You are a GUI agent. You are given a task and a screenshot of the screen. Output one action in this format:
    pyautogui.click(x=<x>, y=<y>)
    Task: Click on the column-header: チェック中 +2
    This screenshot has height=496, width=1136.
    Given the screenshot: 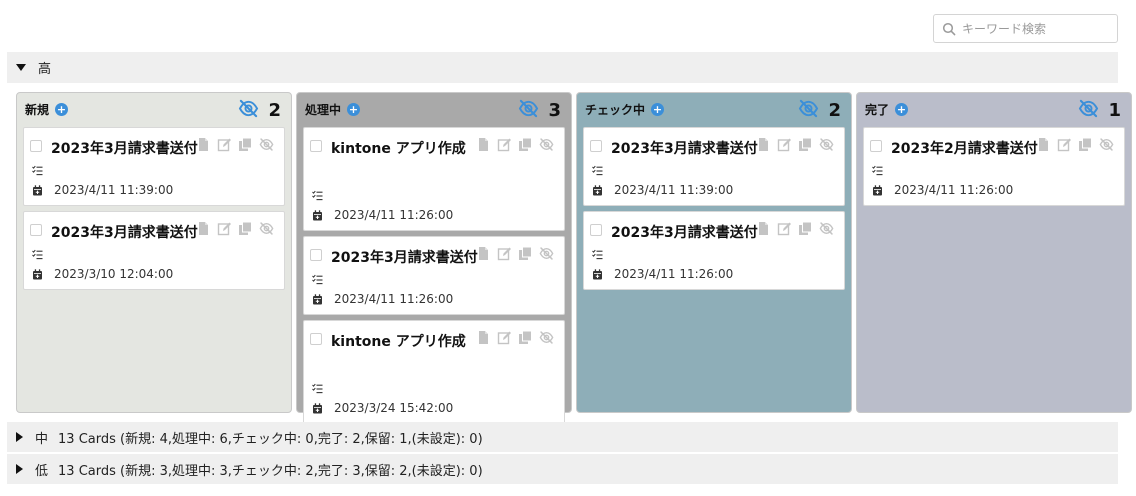 What is the action you would take?
    pyautogui.click(x=714, y=109)
    